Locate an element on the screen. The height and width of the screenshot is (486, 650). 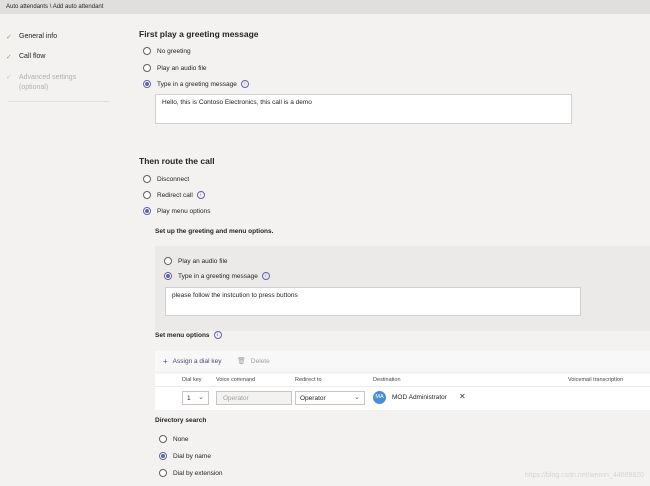
menu-greeting-option-type: Type in a greeting message i is located at coordinates (217, 276).